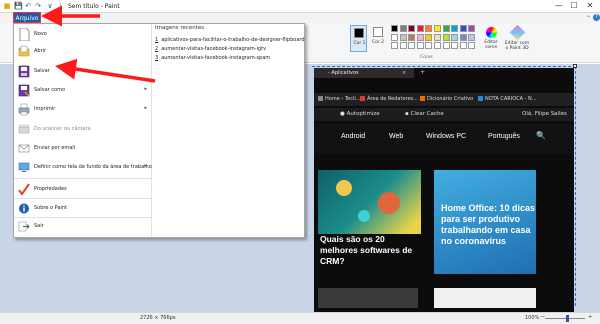 This screenshot has width=600, height=324. Describe the element at coordinates (574, 6) in the screenshot. I see `maximize-button: ☐` at that location.